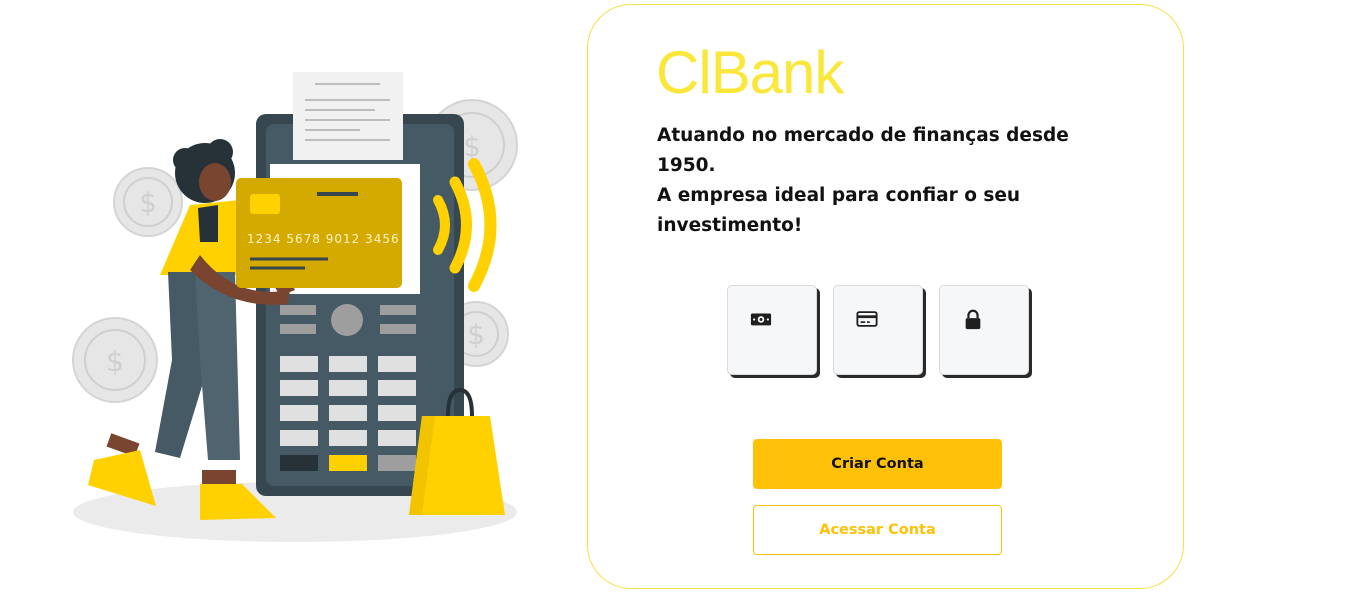 This screenshot has width=1365, height=595. Describe the element at coordinates (973, 319) in the screenshot. I see `lock-icon` at that location.